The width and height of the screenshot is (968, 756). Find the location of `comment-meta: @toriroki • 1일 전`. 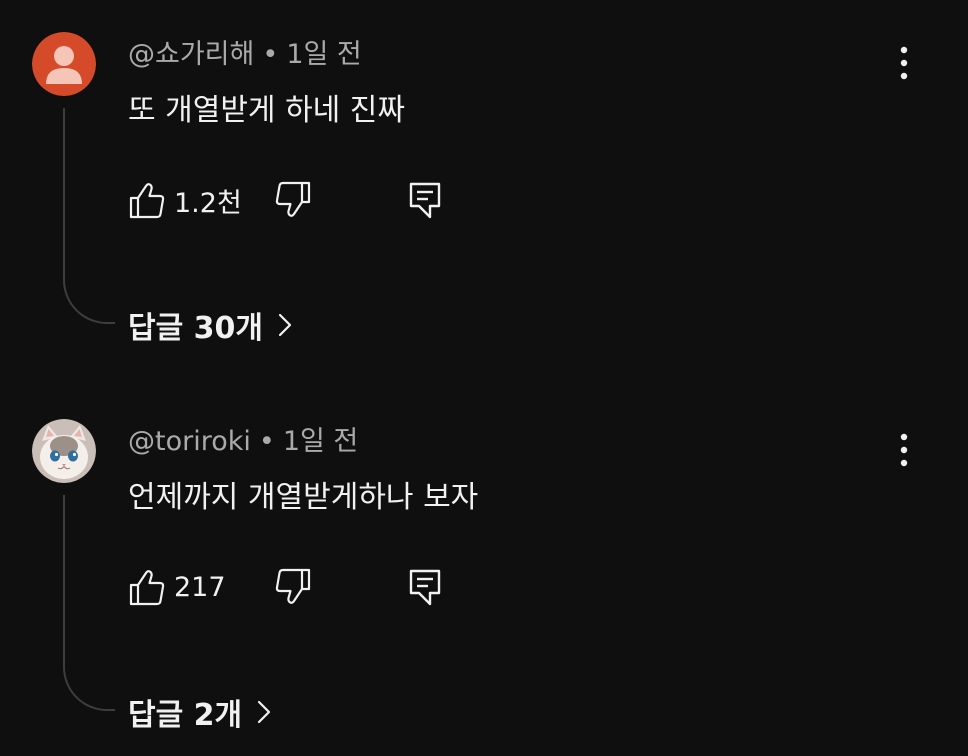

comment-meta: @toriroki • 1일 전 is located at coordinates (243, 442).